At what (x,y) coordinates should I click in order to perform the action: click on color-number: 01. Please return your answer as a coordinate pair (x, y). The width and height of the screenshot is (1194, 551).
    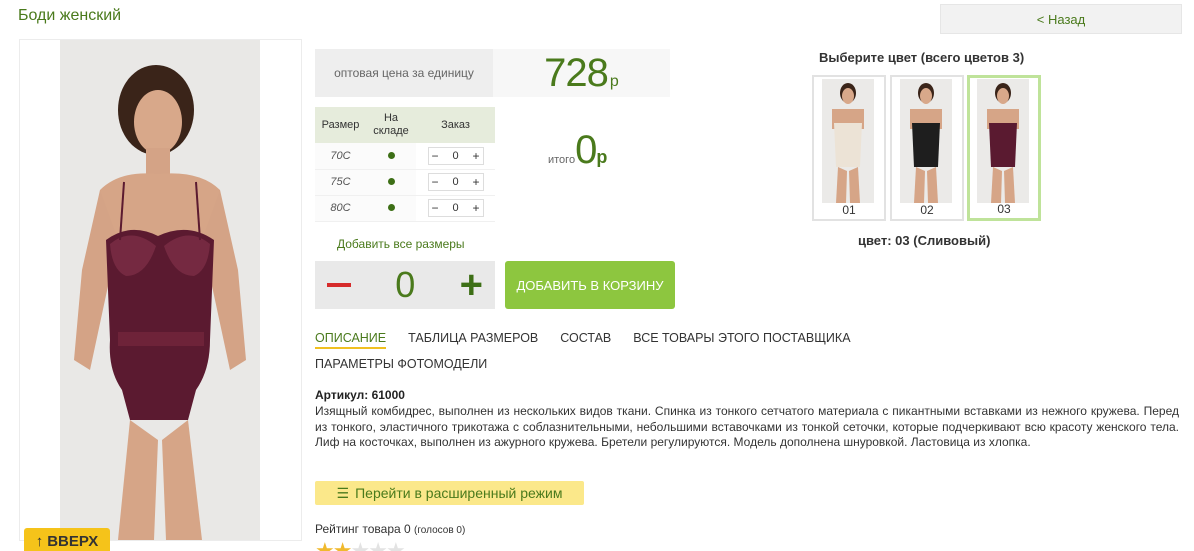
    Looking at the image, I should click on (849, 210).